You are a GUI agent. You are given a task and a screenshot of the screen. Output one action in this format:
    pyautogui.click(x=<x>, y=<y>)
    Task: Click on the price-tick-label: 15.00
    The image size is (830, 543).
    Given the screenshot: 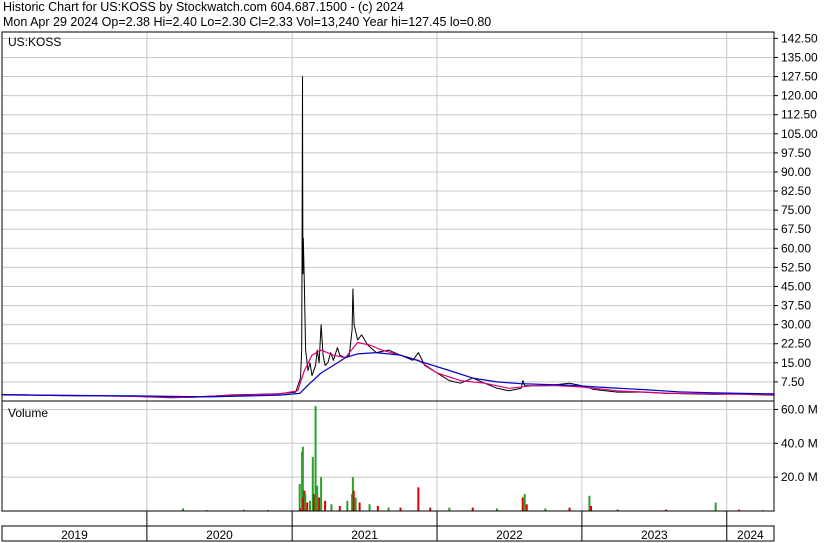 What is the action you would take?
    pyautogui.click(x=796, y=363)
    